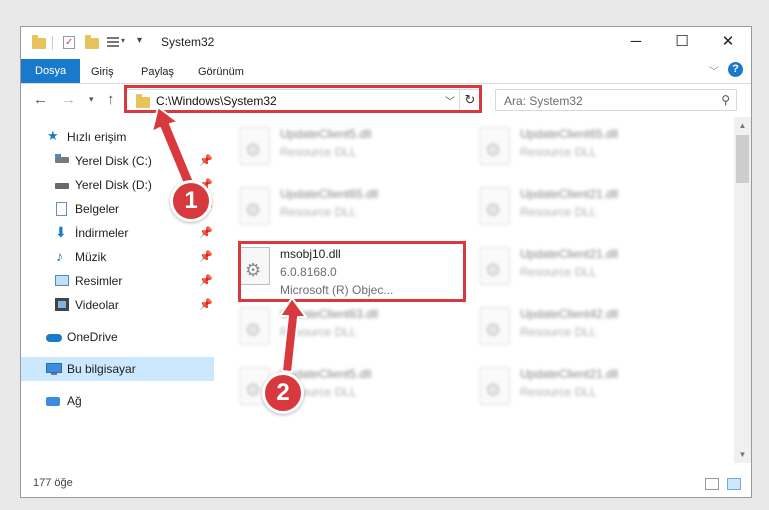 Image resolution: width=769 pixels, height=510 pixels. What do you see at coordinates (191, 201) in the screenshot?
I see `step-1-badge: 1` at bounding box center [191, 201].